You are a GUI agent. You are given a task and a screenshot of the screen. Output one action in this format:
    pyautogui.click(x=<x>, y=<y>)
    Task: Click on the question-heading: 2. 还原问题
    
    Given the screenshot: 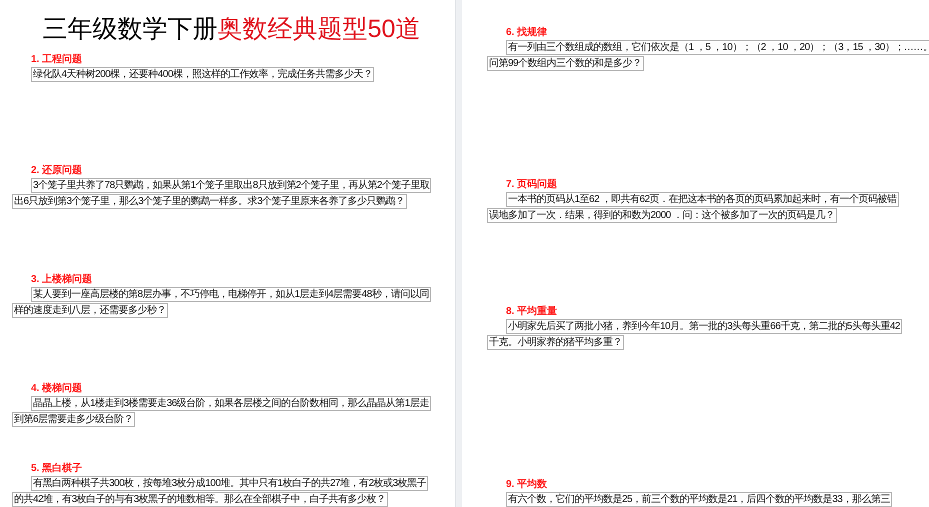 What is the action you would take?
    pyautogui.click(x=56, y=171)
    